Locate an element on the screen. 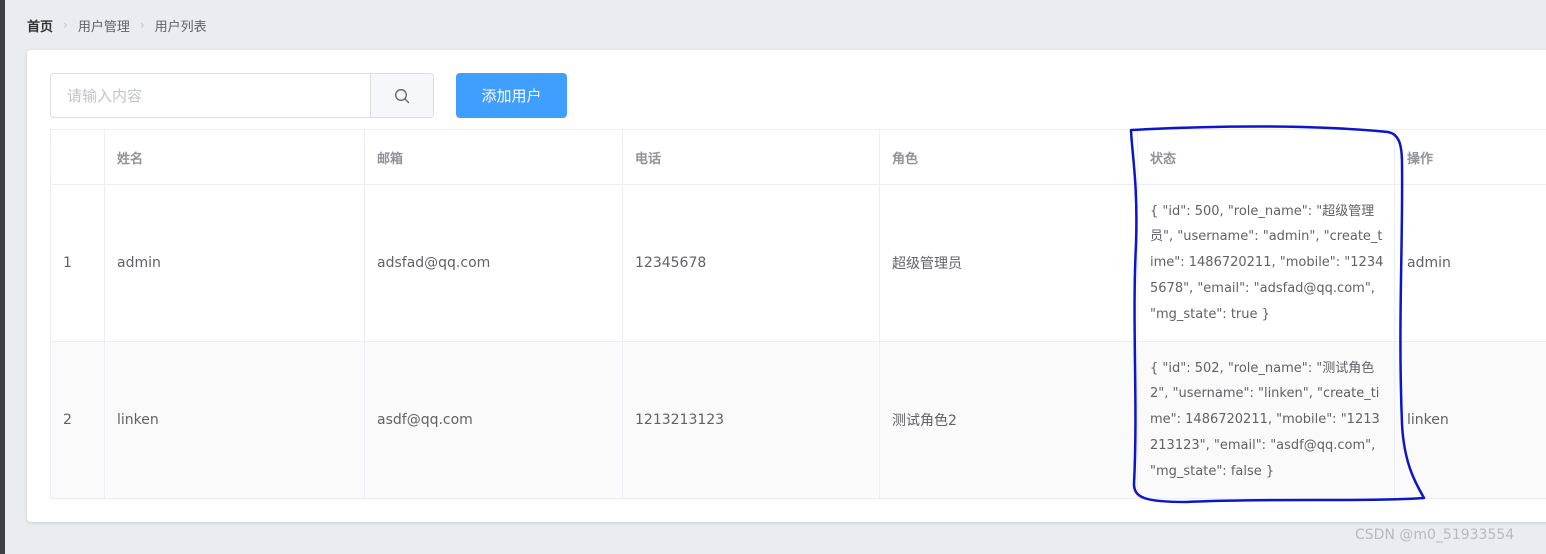  user-email: adsfad@qq.com is located at coordinates (493, 263).